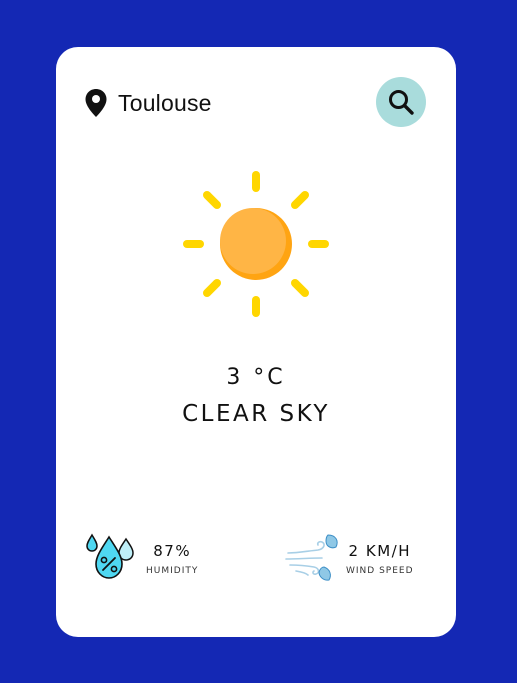 This screenshot has width=517, height=683. I want to click on city-name: Toulouse, so click(165, 102).